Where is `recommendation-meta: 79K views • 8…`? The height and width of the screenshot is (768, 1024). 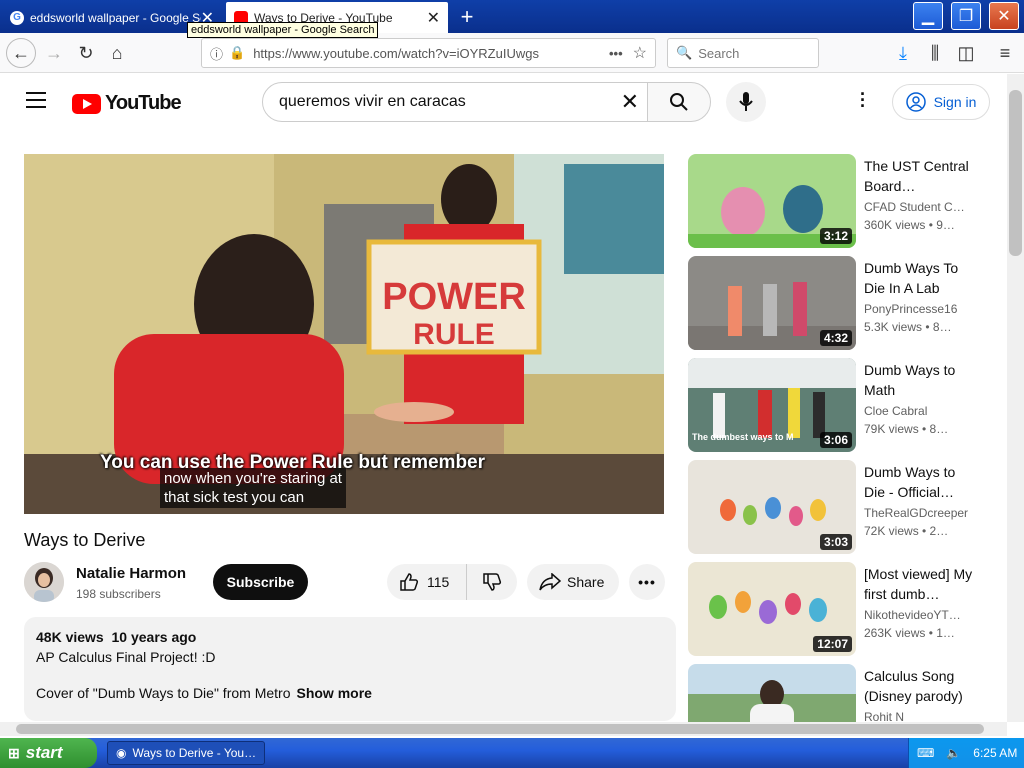
recommendation-meta: 79K views • 8… is located at coordinates (906, 429).